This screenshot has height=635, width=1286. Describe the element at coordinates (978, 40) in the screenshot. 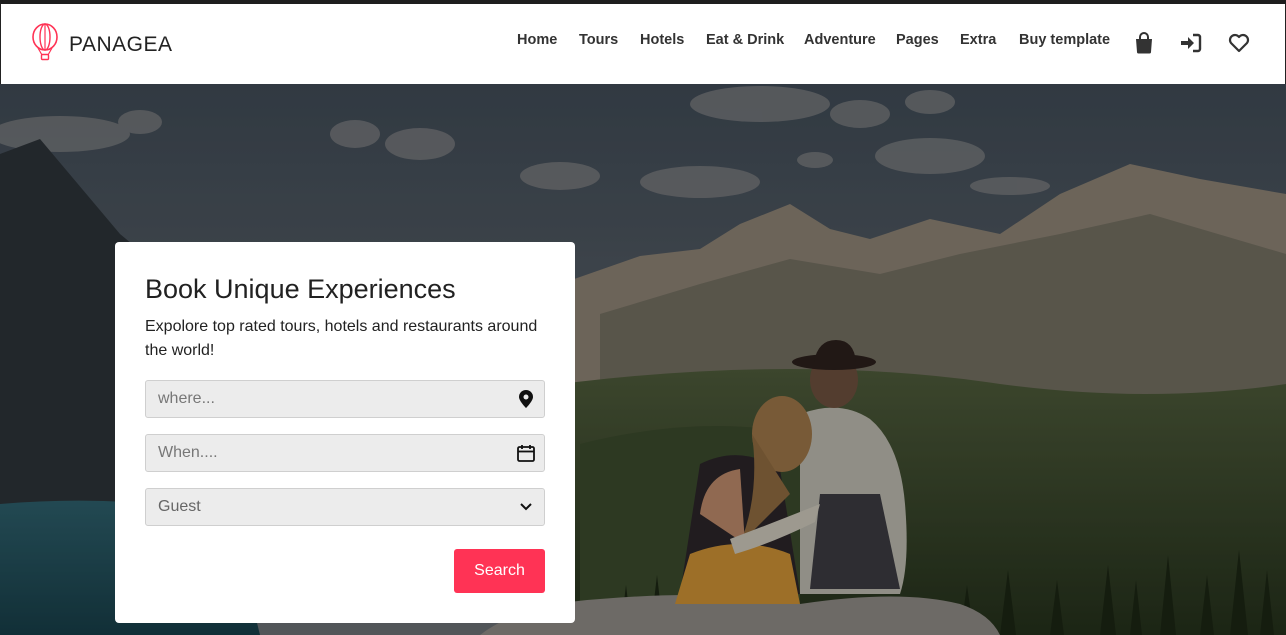

I see `nav-extra: Extra` at that location.